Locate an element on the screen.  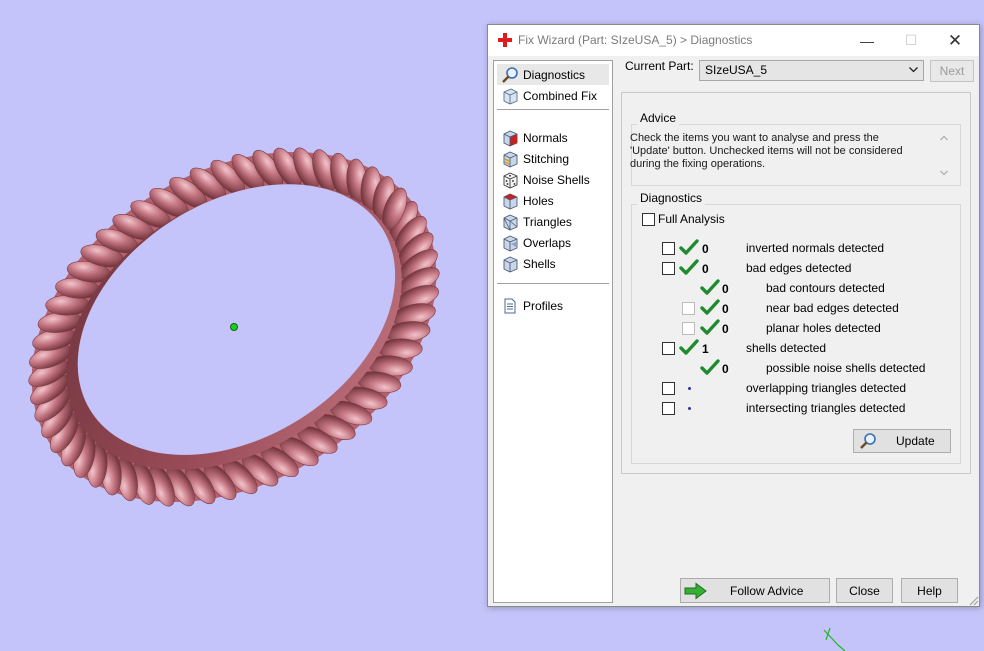
intersecting-triangles-label: intersecting triangles detected is located at coordinates (826, 408).